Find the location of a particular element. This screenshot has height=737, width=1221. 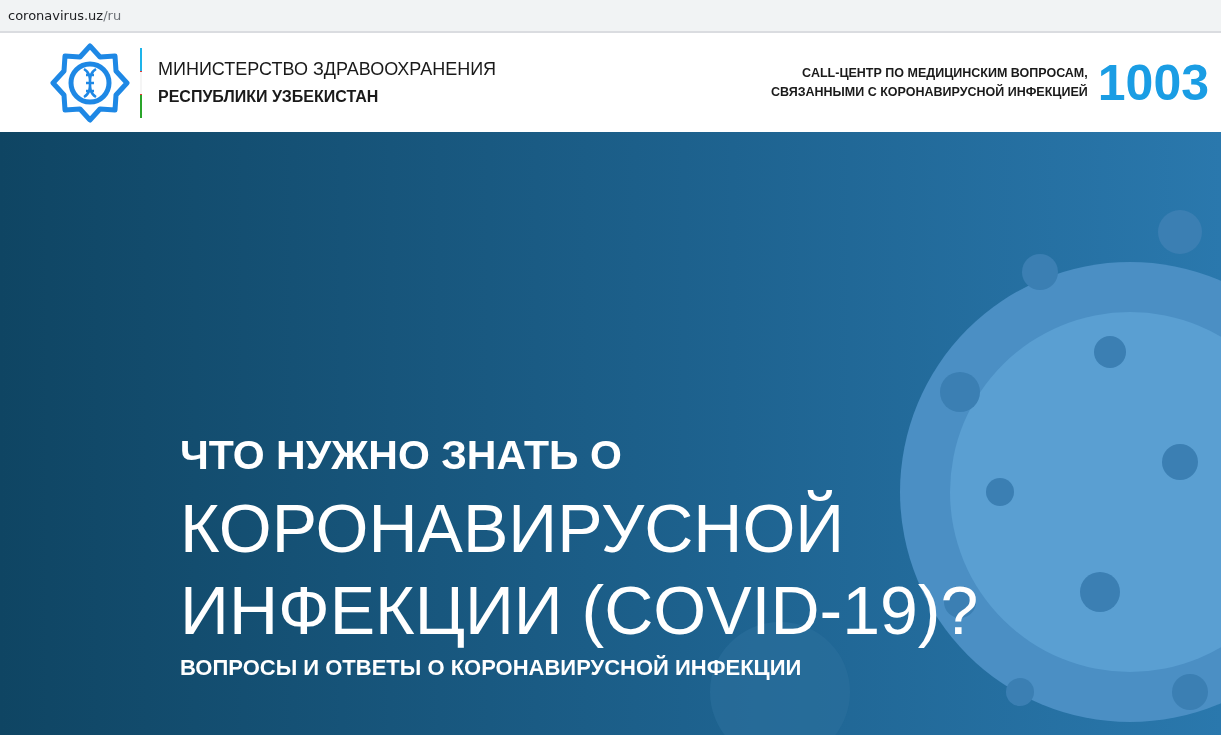

call-center-label: CALL-ЦЕНТР ПО МЕДИЦИНСКИМ ВОПРОСАМ, is located at coordinates (944, 73).